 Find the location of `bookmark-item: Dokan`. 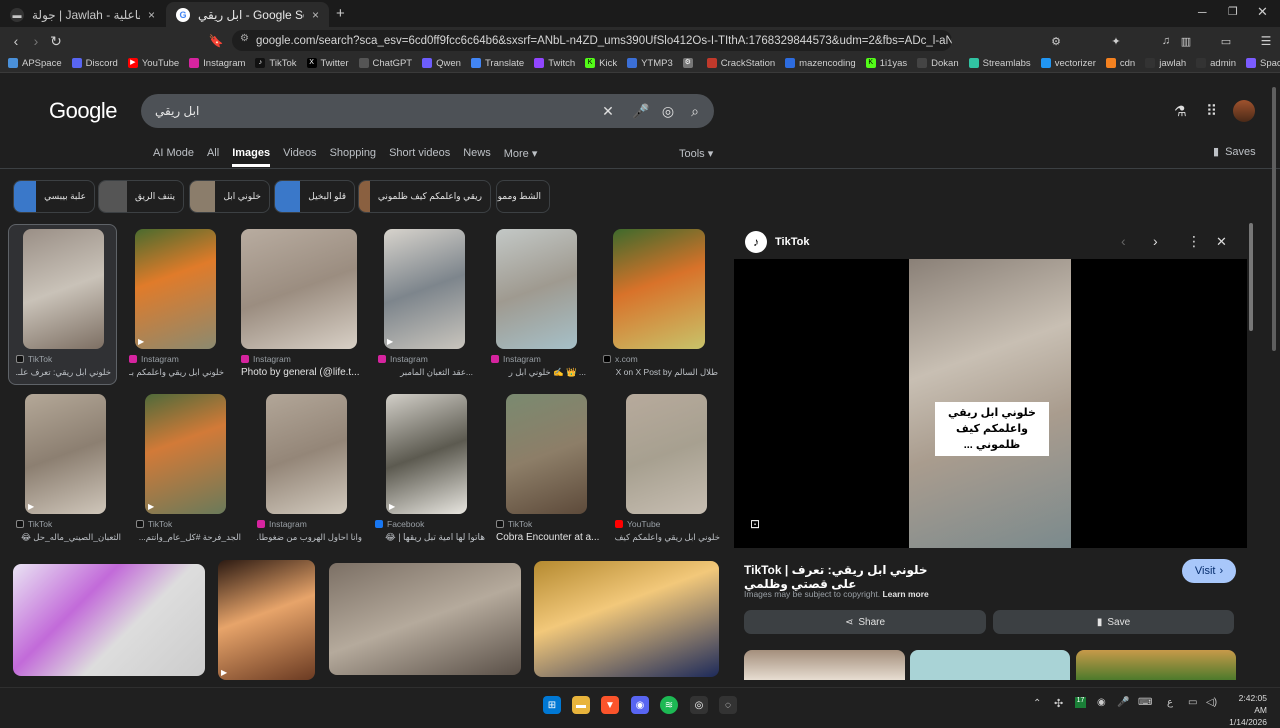

bookmark-item: Dokan is located at coordinates (938, 63).